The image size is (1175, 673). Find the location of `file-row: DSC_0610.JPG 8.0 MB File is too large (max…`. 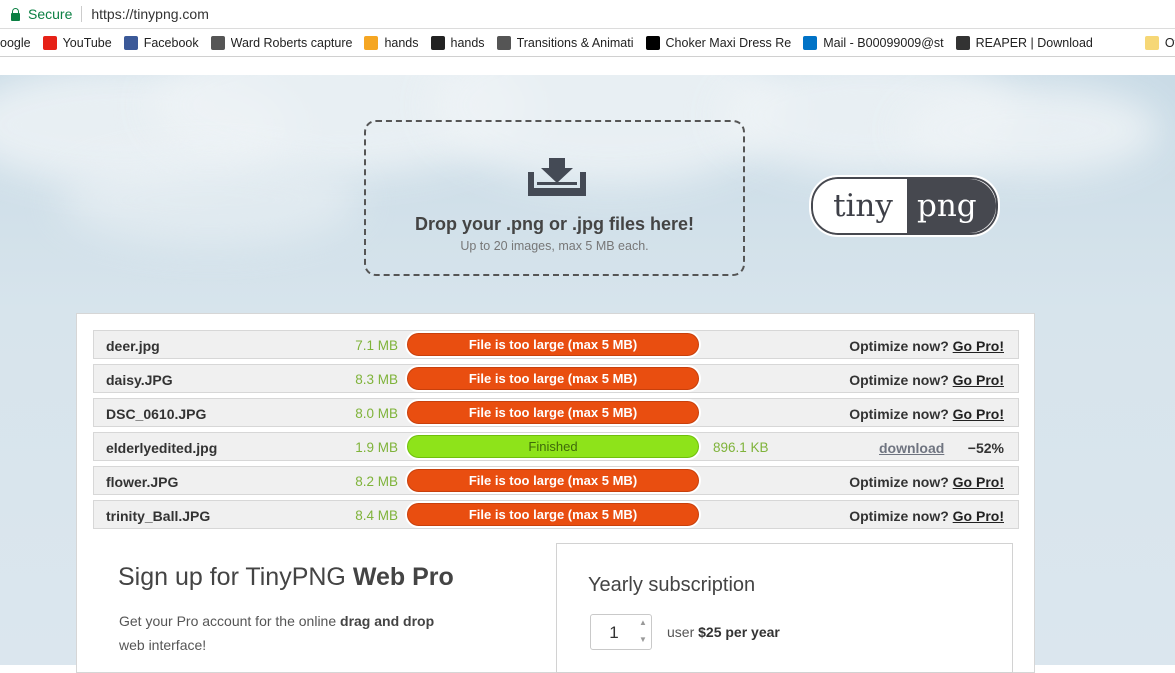

file-row: DSC_0610.JPG 8.0 MB File is too large (max… is located at coordinates (556, 412).